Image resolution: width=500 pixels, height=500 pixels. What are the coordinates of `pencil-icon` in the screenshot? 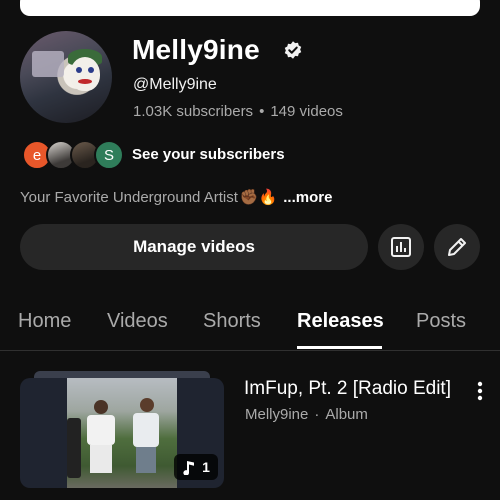 It's located at (457, 247).